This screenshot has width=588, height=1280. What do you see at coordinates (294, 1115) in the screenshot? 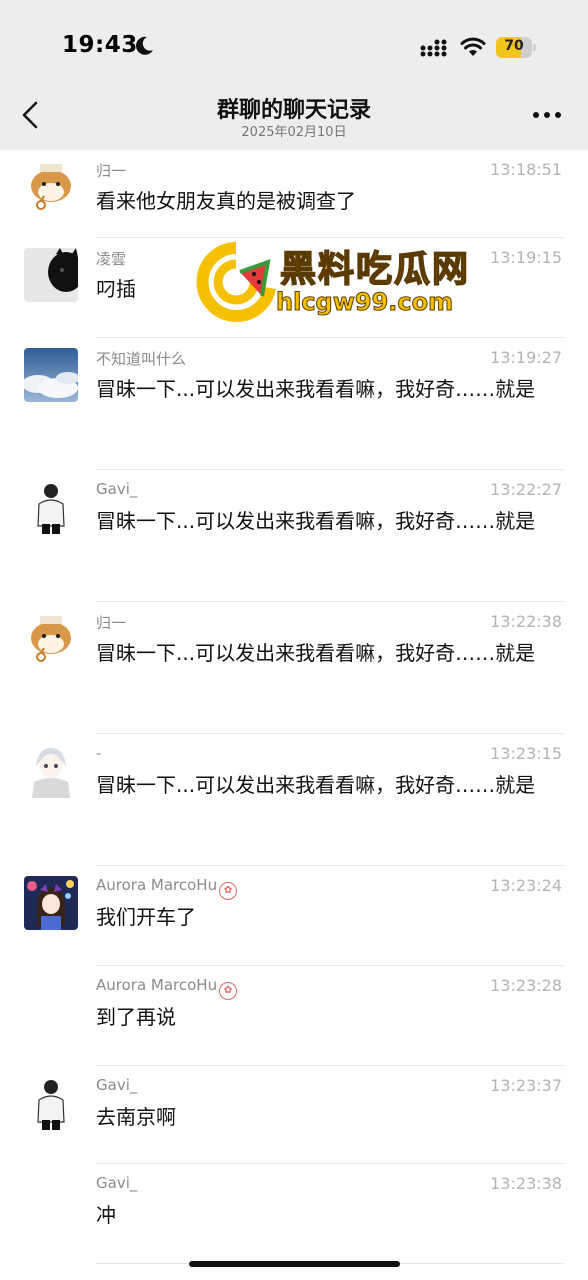
I see `message-item: Gavi_ 13:23:37 去南京啊` at bounding box center [294, 1115].